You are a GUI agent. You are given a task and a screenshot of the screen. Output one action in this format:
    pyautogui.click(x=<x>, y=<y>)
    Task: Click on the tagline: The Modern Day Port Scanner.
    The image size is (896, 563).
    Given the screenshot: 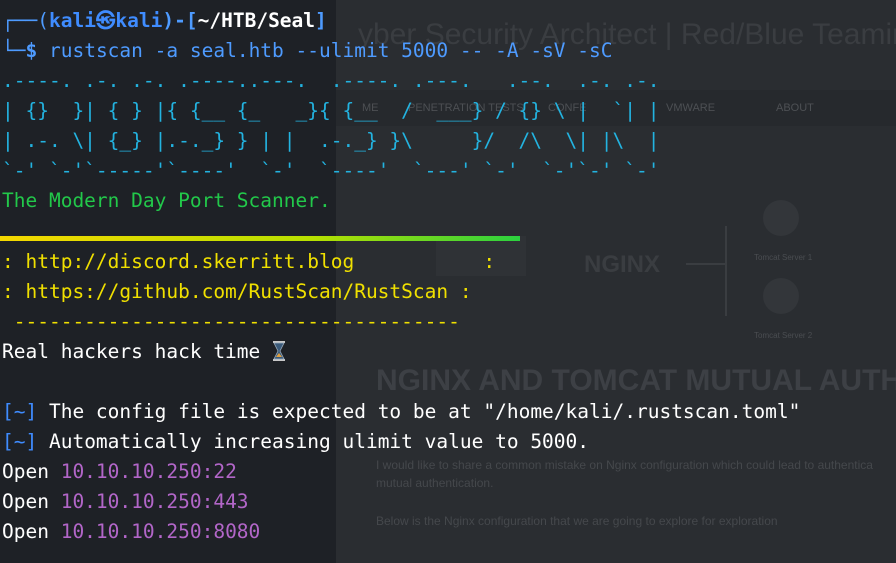 What is the action you would take?
    pyautogui.click(x=166, y=200)
    